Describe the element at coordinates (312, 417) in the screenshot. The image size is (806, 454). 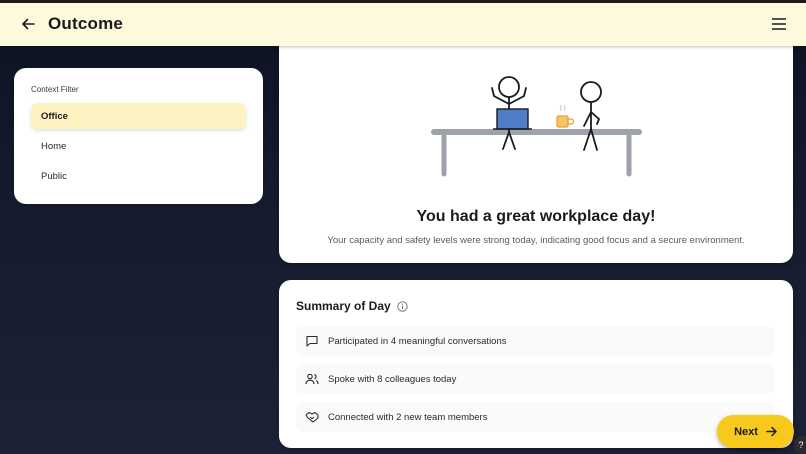
I see `handshake-icon` at that location.